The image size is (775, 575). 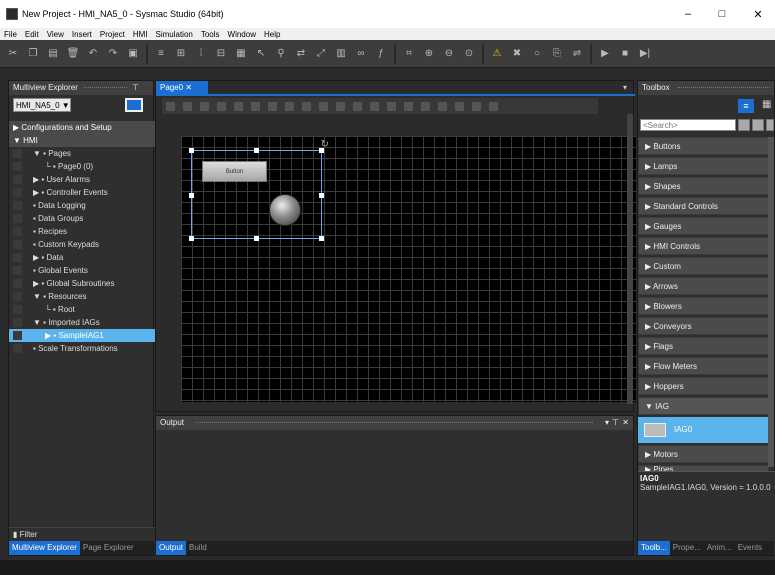 I want to click on tab-events: Events, so click(x=750, y=548).